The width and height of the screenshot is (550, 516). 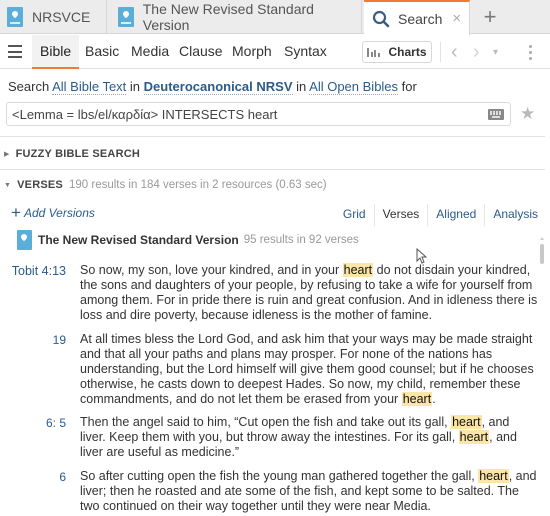 I want to click on tab-basic: Basic, so click(x=102, y=52).